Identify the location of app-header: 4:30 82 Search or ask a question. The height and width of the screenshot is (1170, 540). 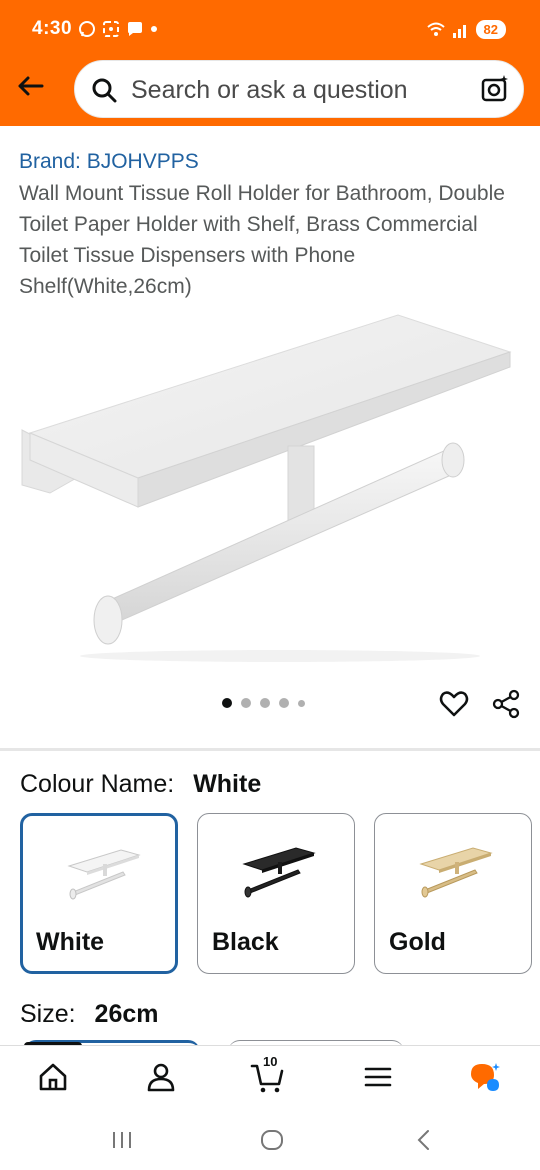
(270, 63).